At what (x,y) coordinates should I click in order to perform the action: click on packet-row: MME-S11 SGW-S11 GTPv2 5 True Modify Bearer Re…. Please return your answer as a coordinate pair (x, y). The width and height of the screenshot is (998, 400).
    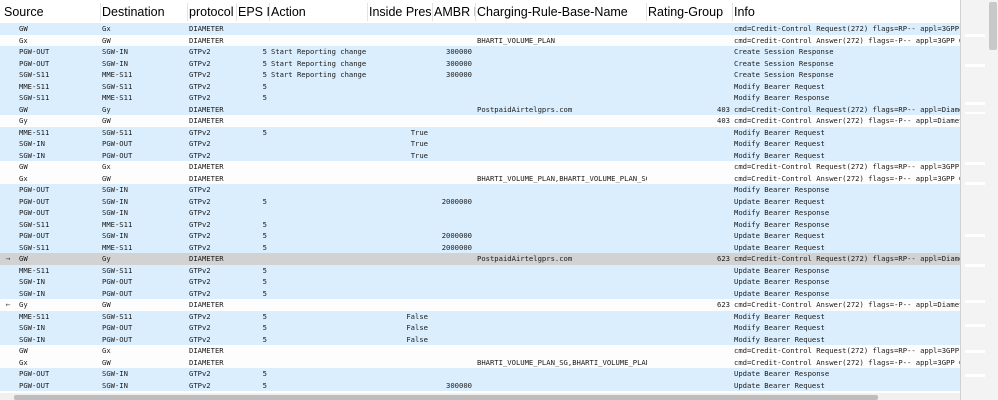
    Looking at the image, I should click on (480, 132).